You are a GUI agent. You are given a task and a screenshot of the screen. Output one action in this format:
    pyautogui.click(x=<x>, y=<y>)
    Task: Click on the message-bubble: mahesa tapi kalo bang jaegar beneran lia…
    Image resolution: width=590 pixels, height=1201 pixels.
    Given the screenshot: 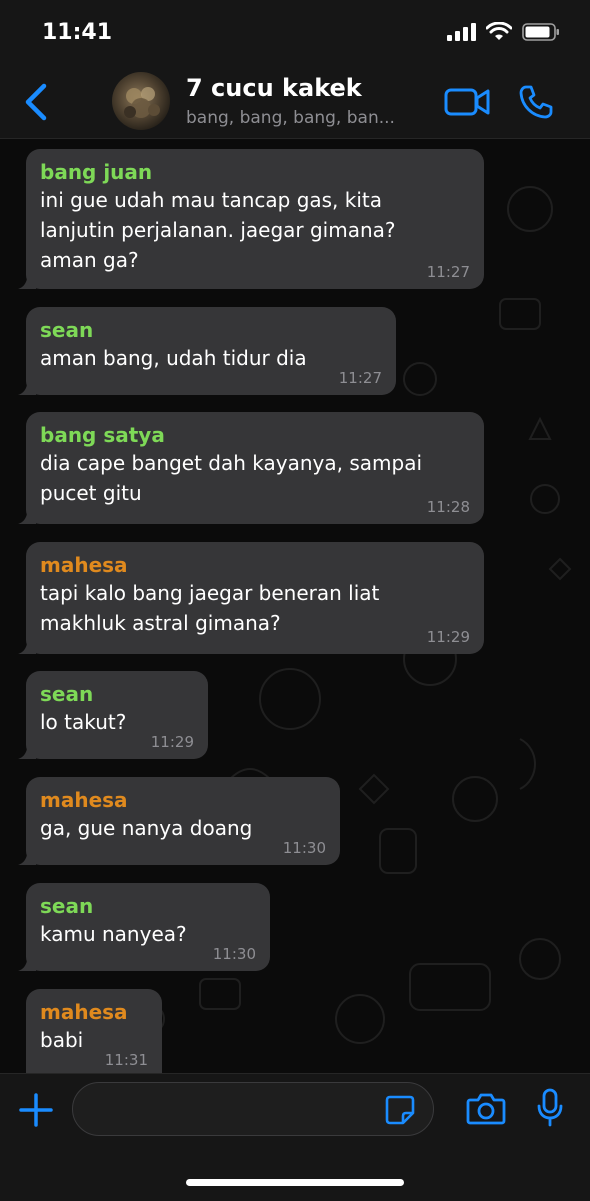 What is the action you would take?
    pyautogui.click(x=251, y=598)
    